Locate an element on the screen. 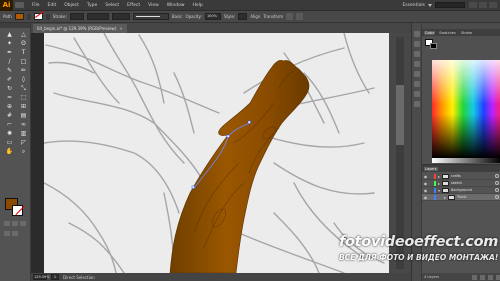 Image resolution: width=500 pixels, height=281 pixels. shape-builder-tool: ⊕ is located at coordinates (9, 106).